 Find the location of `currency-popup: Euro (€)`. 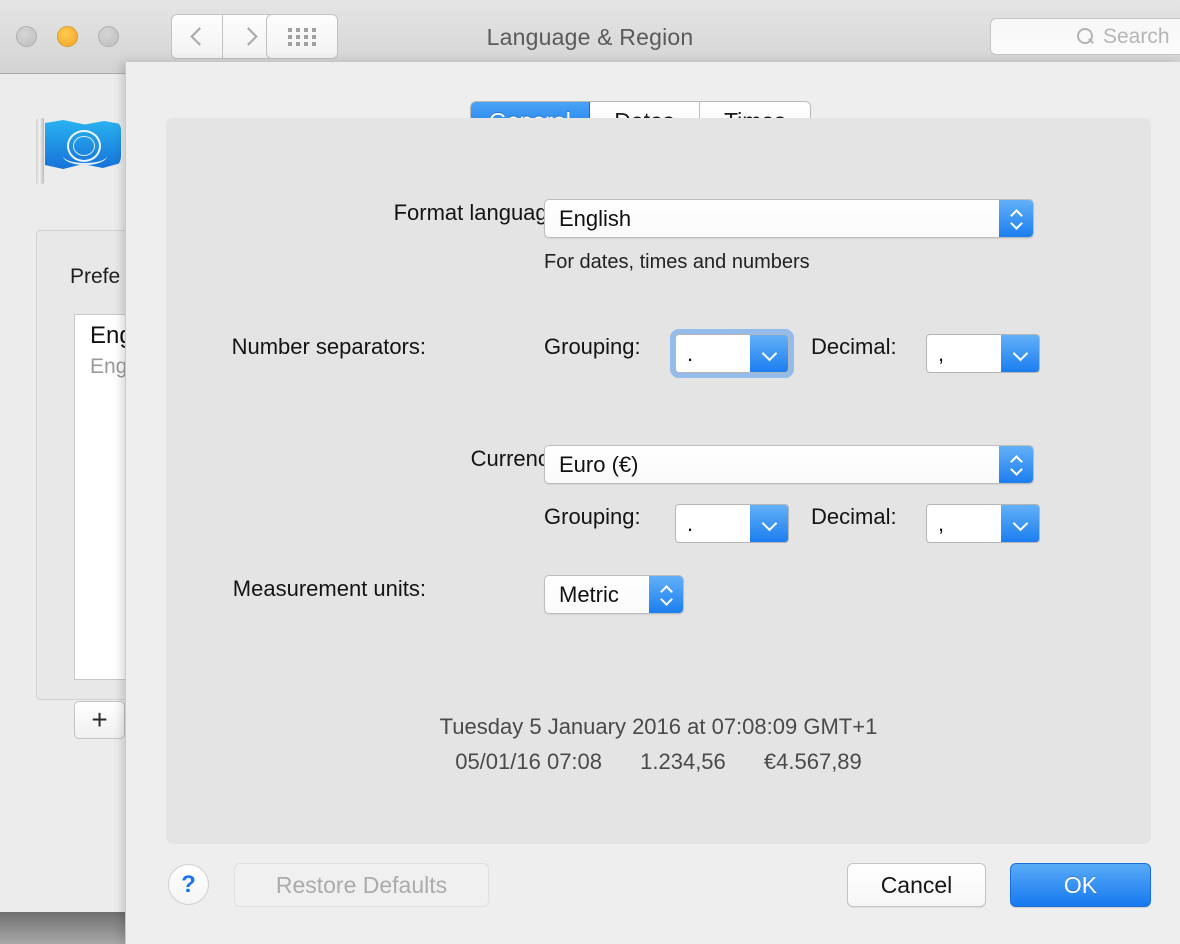

currency-popup: Euro (€) is located at coordinates (789, 464).